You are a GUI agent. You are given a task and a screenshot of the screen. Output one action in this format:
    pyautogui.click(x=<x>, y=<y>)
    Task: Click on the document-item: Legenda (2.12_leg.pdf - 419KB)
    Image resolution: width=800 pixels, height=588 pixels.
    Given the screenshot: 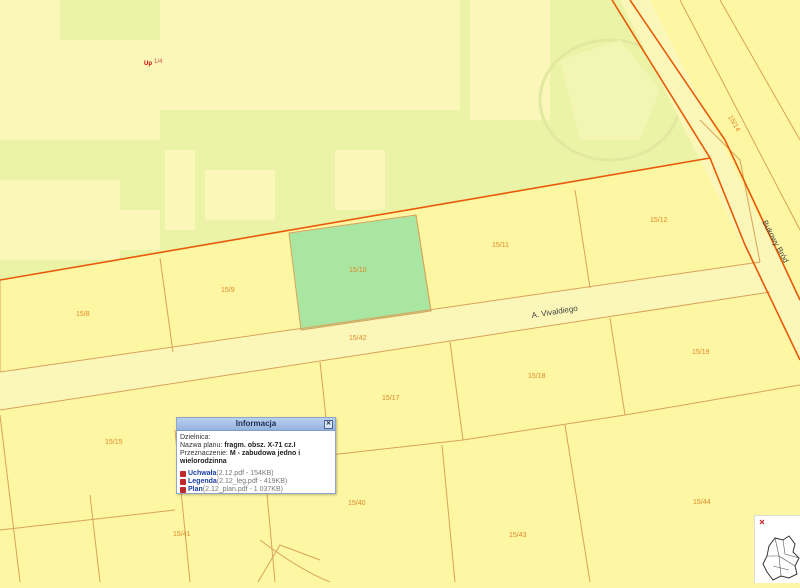 What is the action you would take?
    pyautogui.click(x=256, y=482)
    